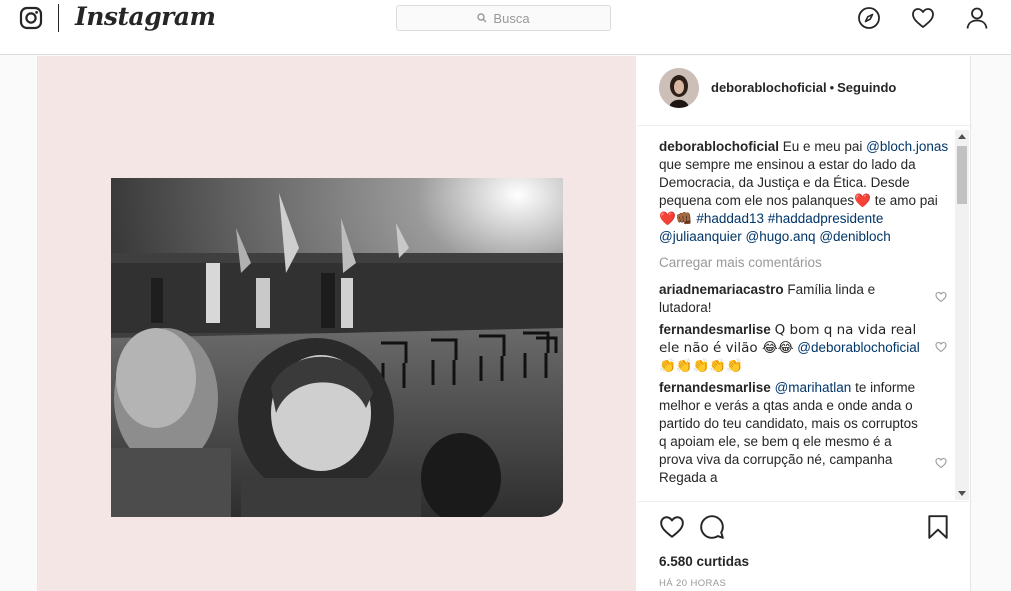  Describe the element at coordinates (826, 218) in the screenshot. I see `caption-hashtag: #haddadpresidente` at that location.